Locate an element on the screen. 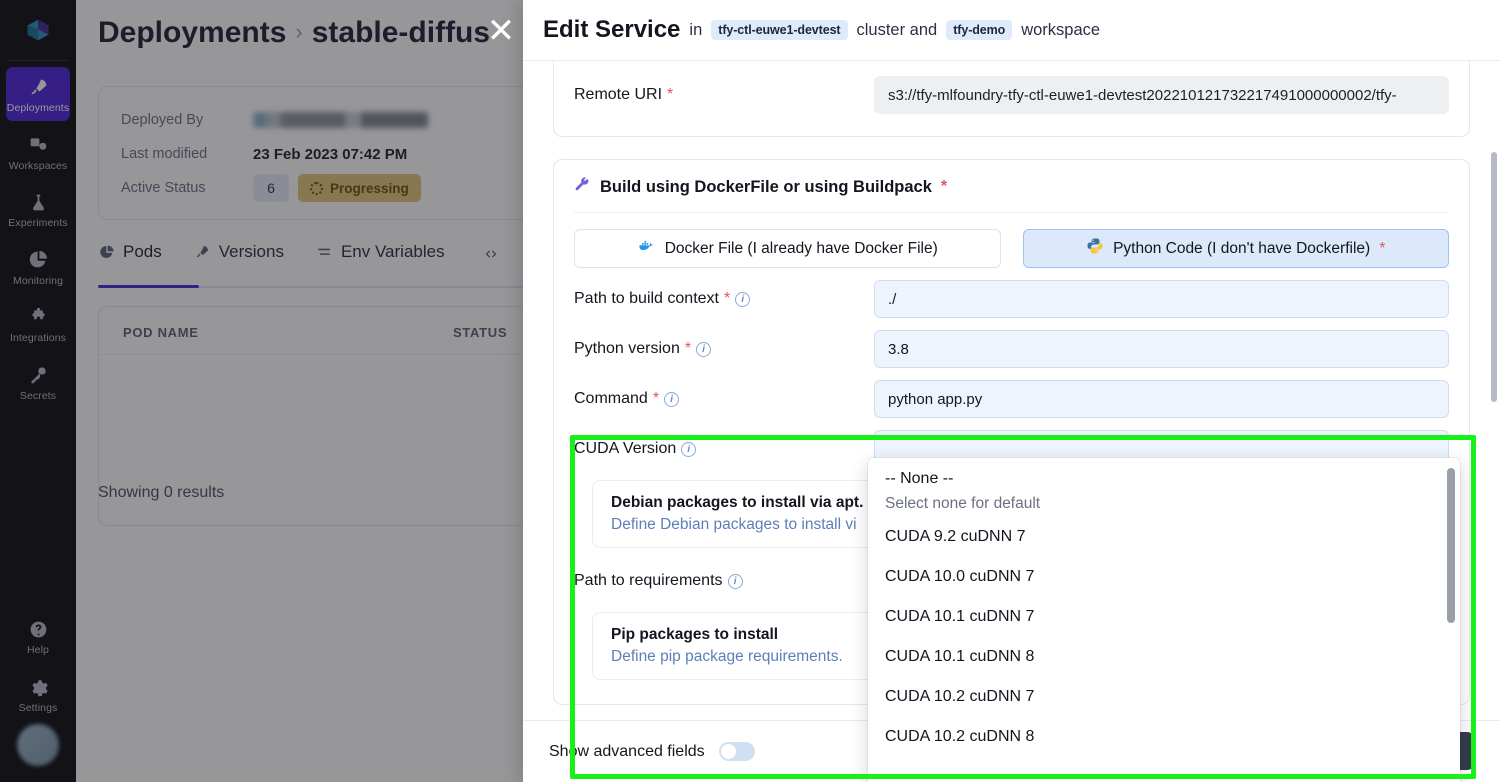 This screenshot has width=1500, height=782. cluster-chip: tfy-ctl-euwe1-devtest is located at coordinates (779, 30).